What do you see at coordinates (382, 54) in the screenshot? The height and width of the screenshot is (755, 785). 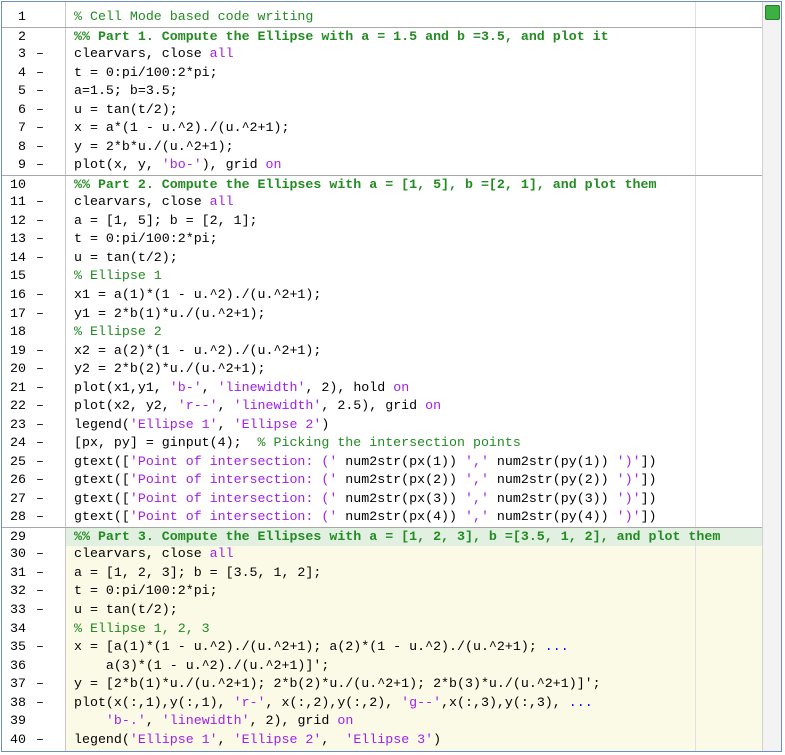 I see `code-line: 3– clearvars, close all` at bounding box center [382, 54].